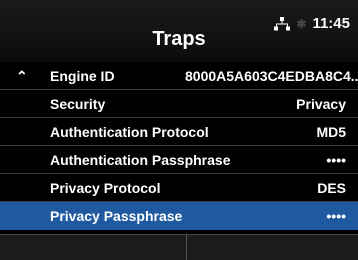 Image resolution: width=358 pixels, height=260 pixels. I want to click on item-label: Authentication Passphrase, so click(140, 160).